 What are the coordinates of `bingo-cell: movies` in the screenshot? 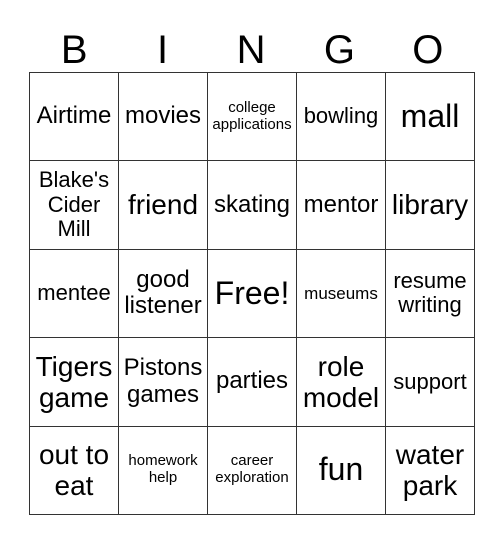 It's located at (163, 116).